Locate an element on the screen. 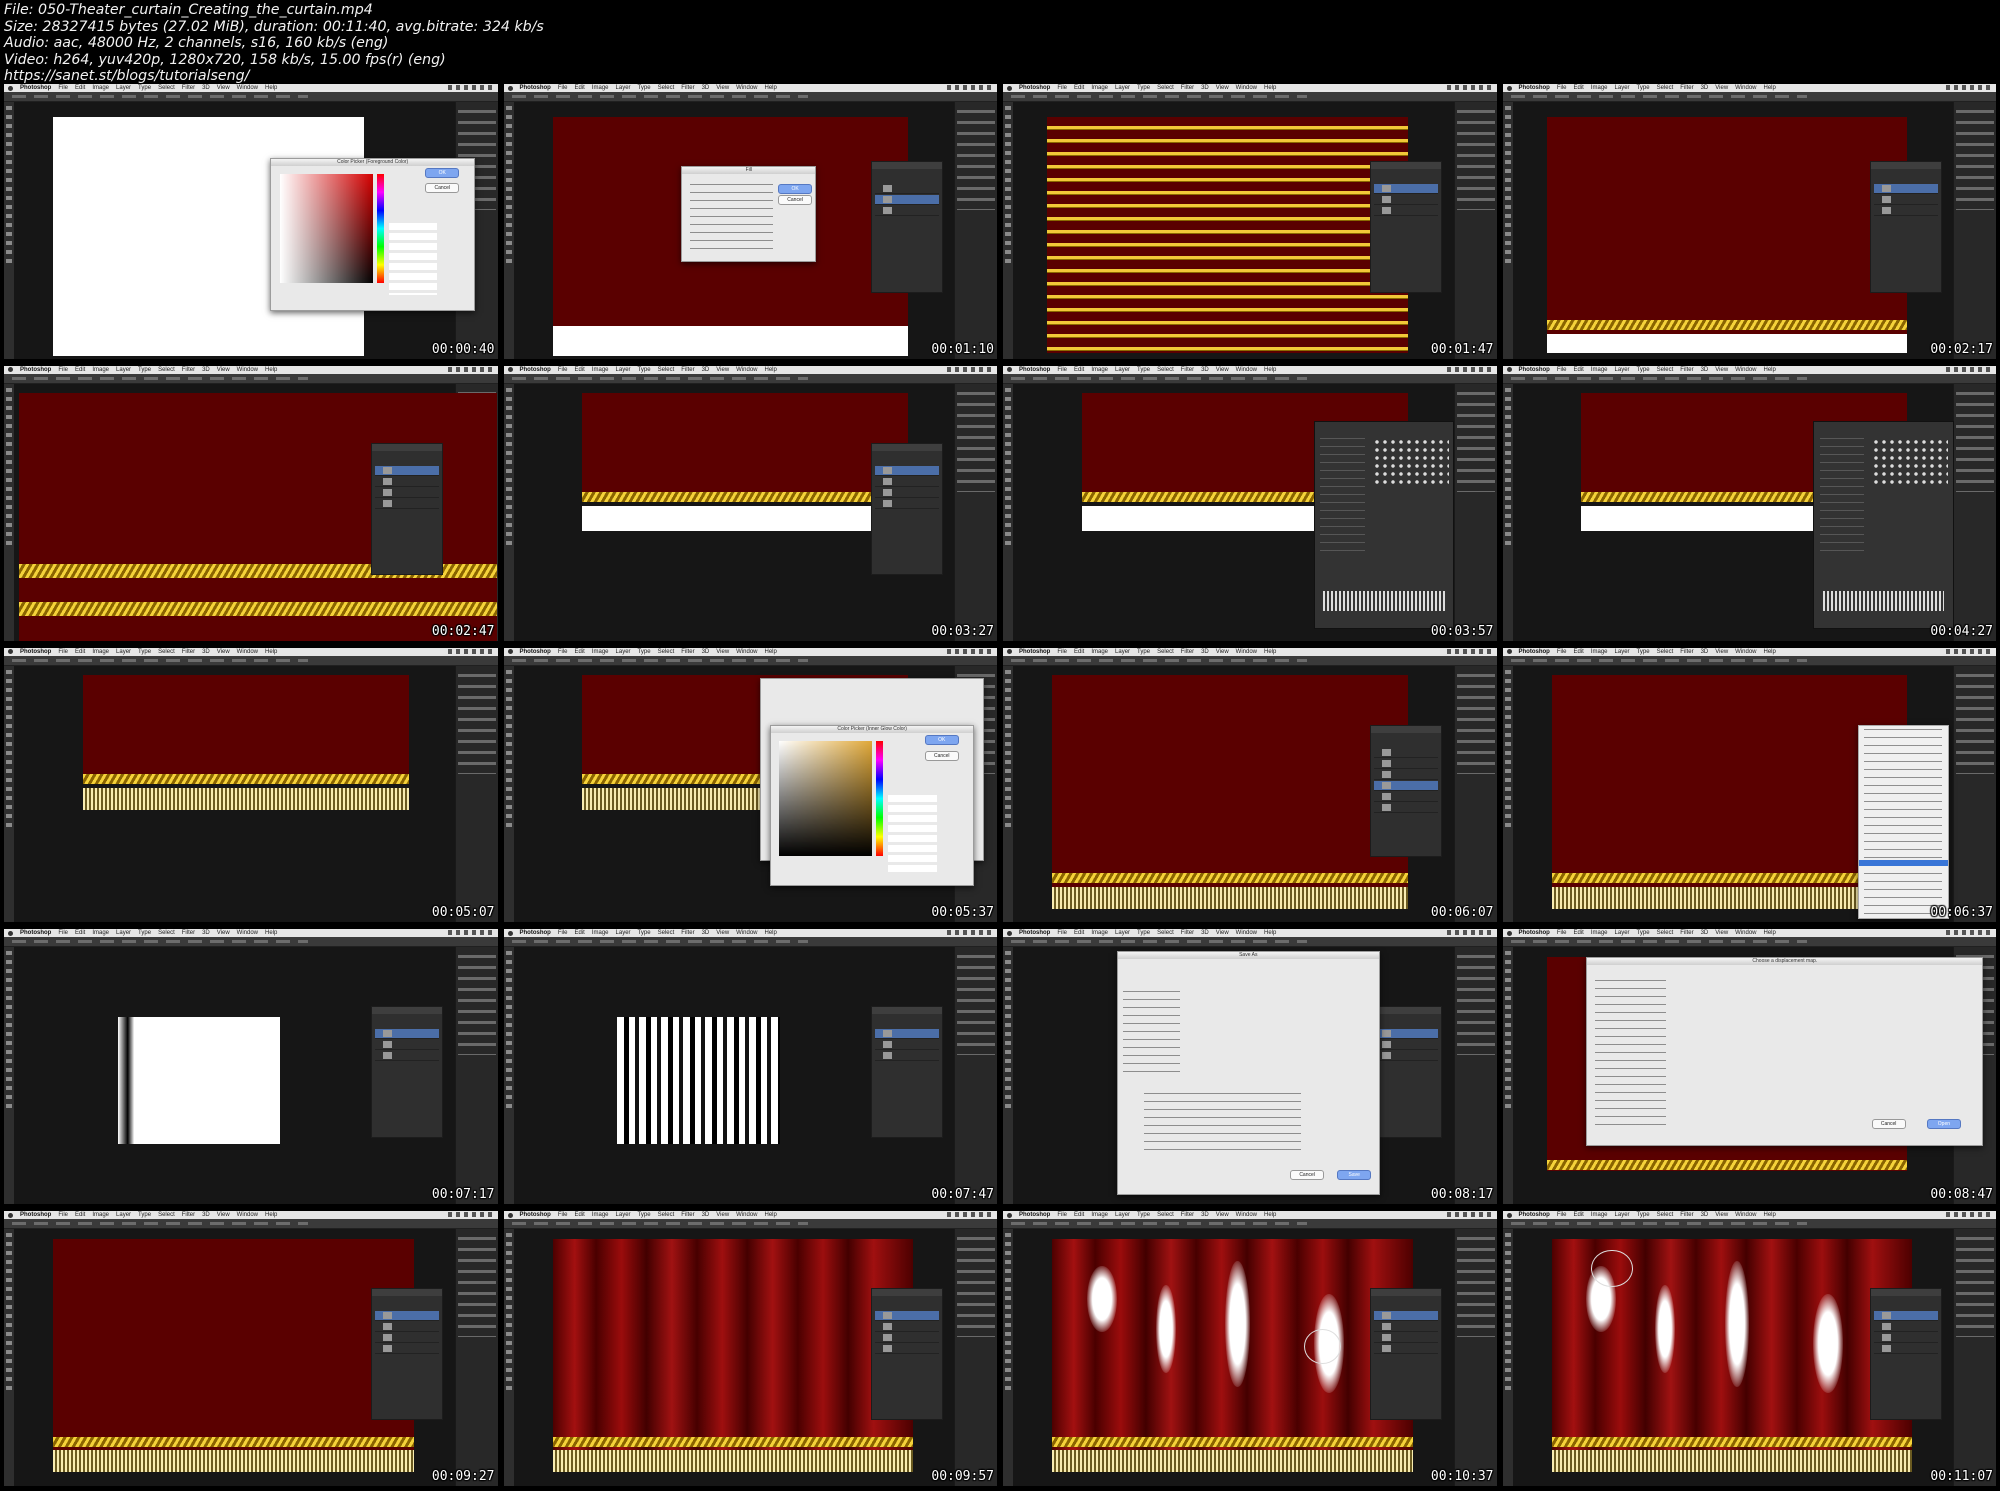 This screenshot has height=1491, width=2000. brush-options-list is located at coordinates (1342, 495).